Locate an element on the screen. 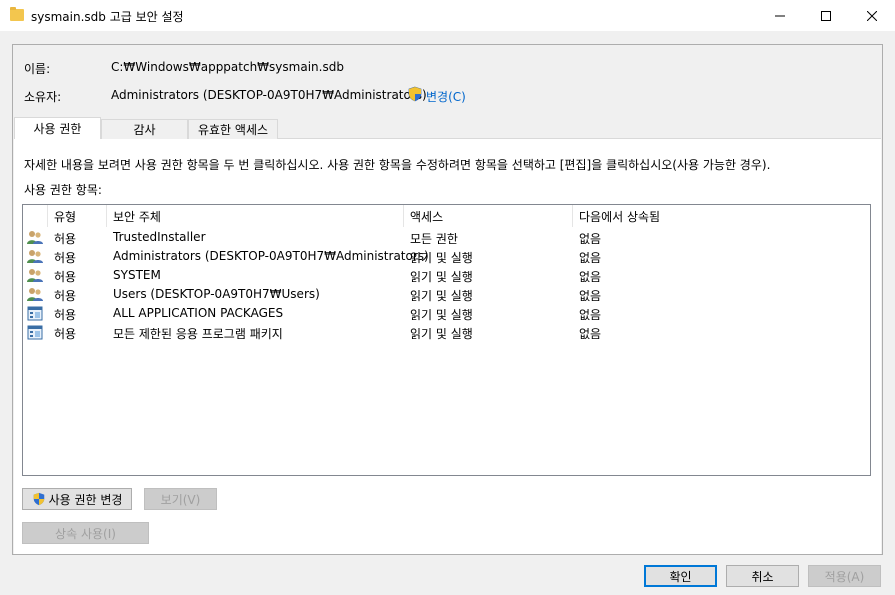  minimize-button is located at coordinates (780, 15).